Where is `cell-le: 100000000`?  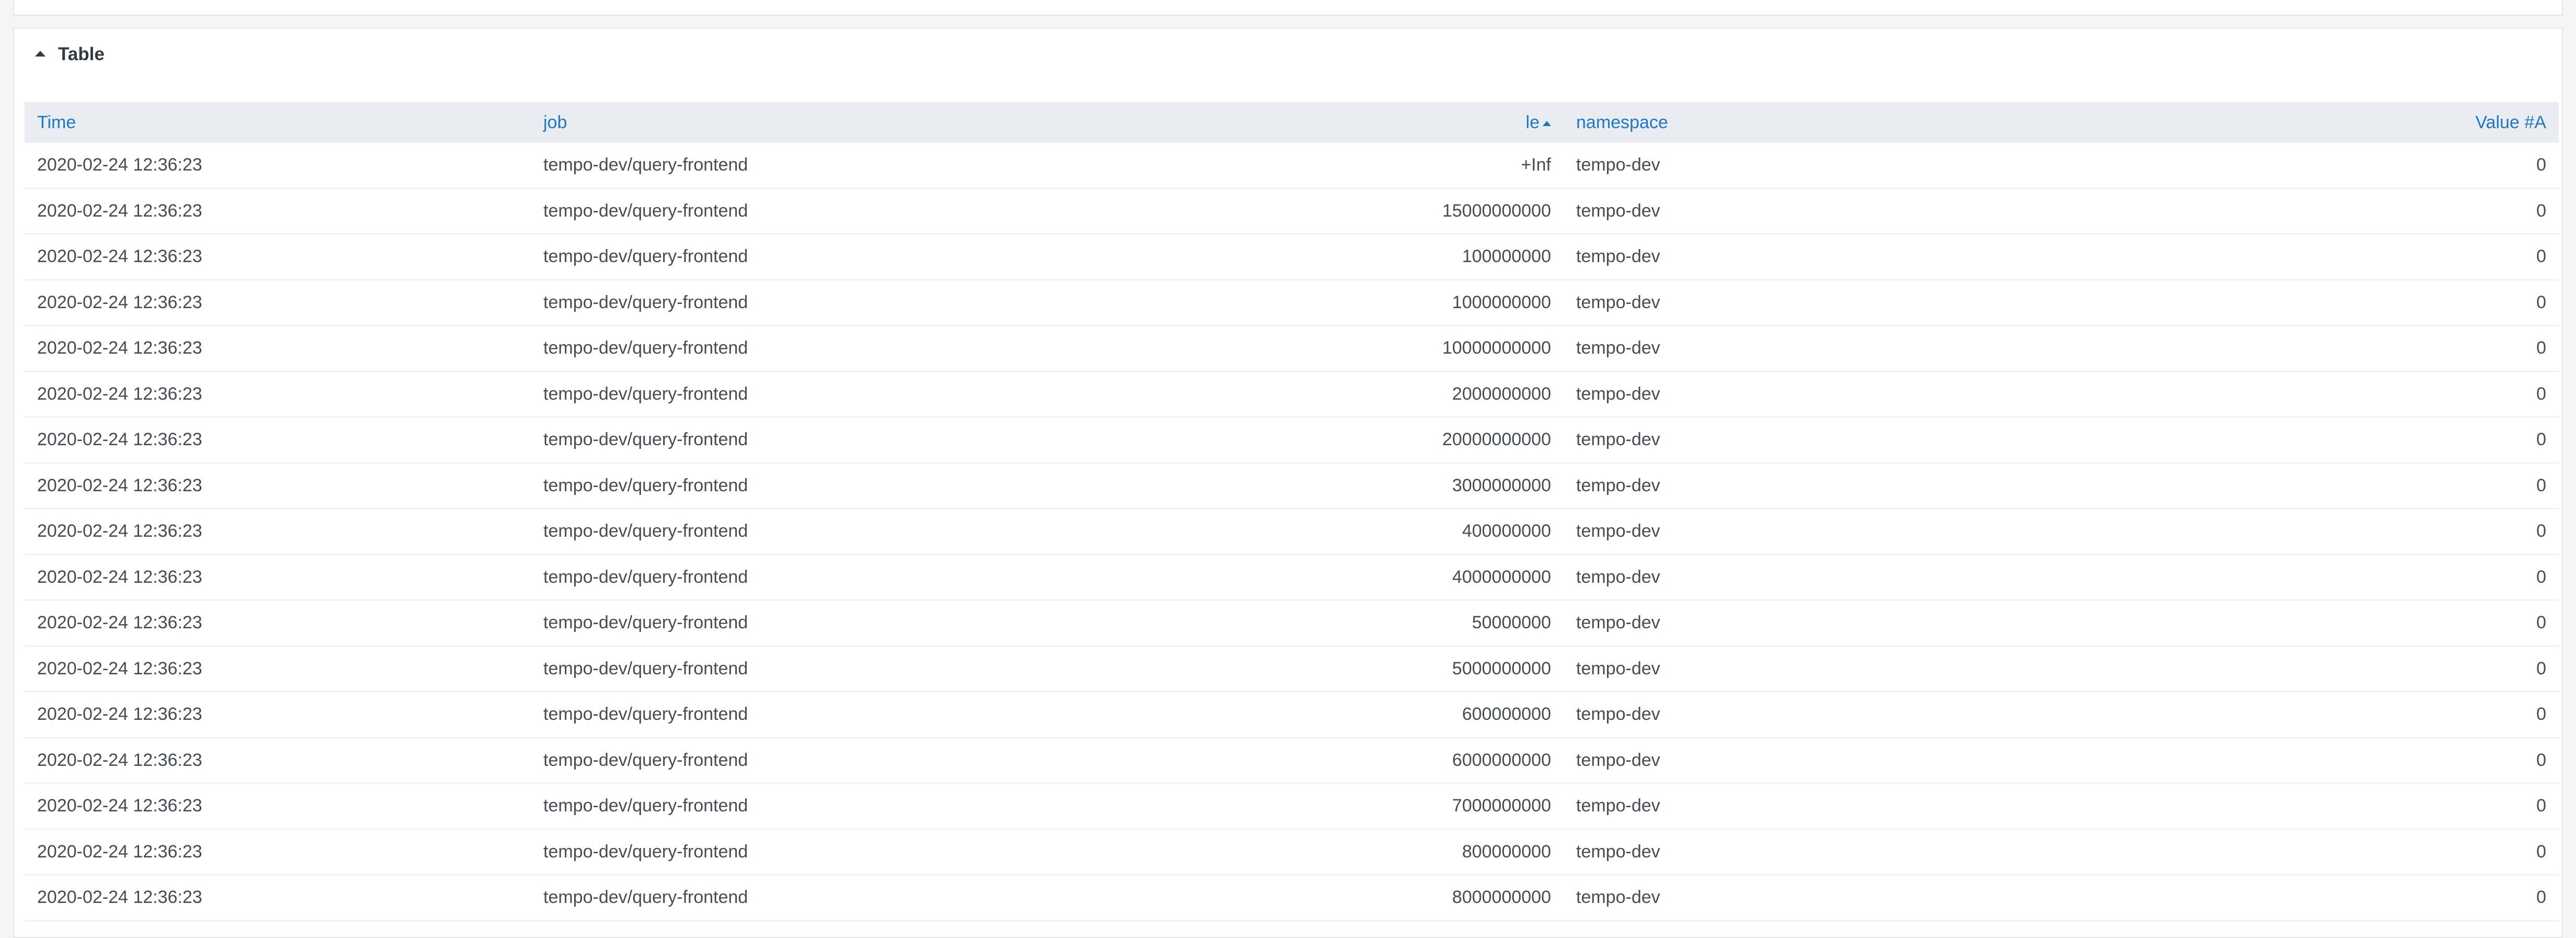
cell-le: 100000000 is located at coordinates (1303, 257).